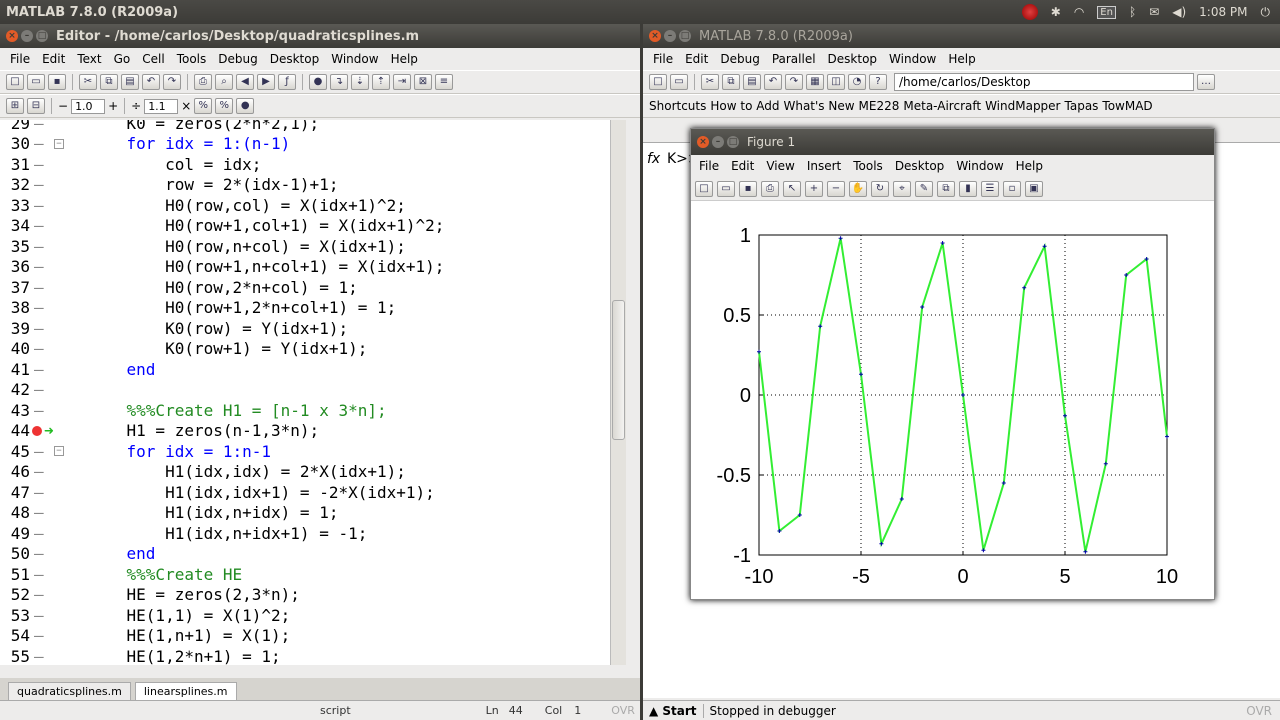  Describe the element at coordinates (305, 127) in the screenshot. I see `code-line: 29– K0 = zeros(2*n*2,1);` at that location.